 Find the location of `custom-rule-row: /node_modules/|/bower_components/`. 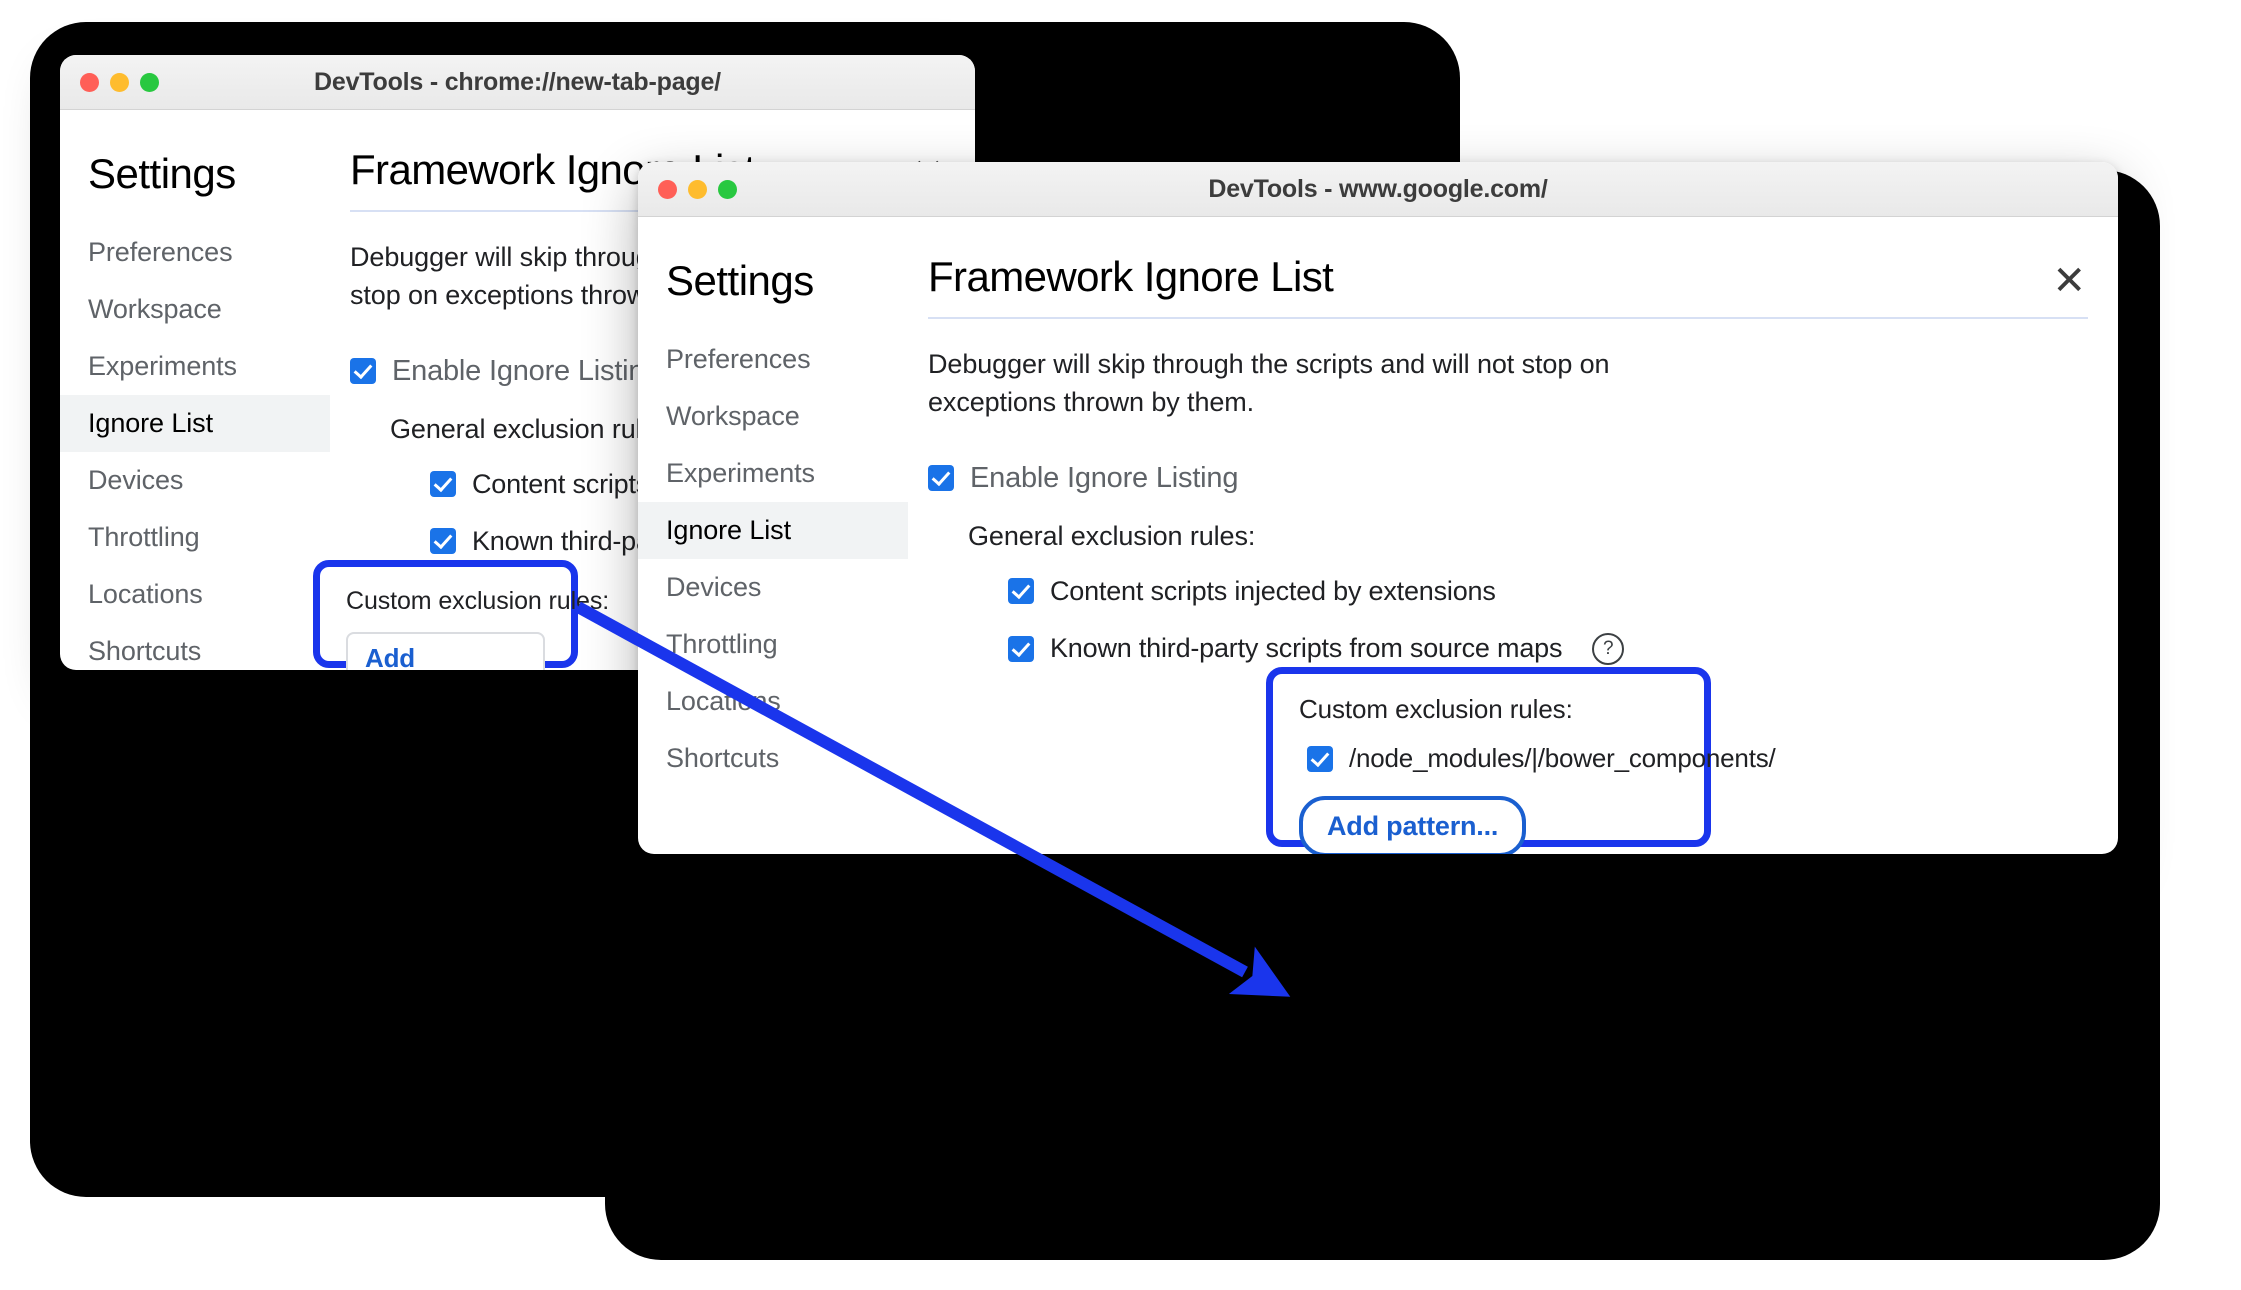

custom-rule-row: /node_modules/|/bower_components/ is located at coordinates (1537, 758).